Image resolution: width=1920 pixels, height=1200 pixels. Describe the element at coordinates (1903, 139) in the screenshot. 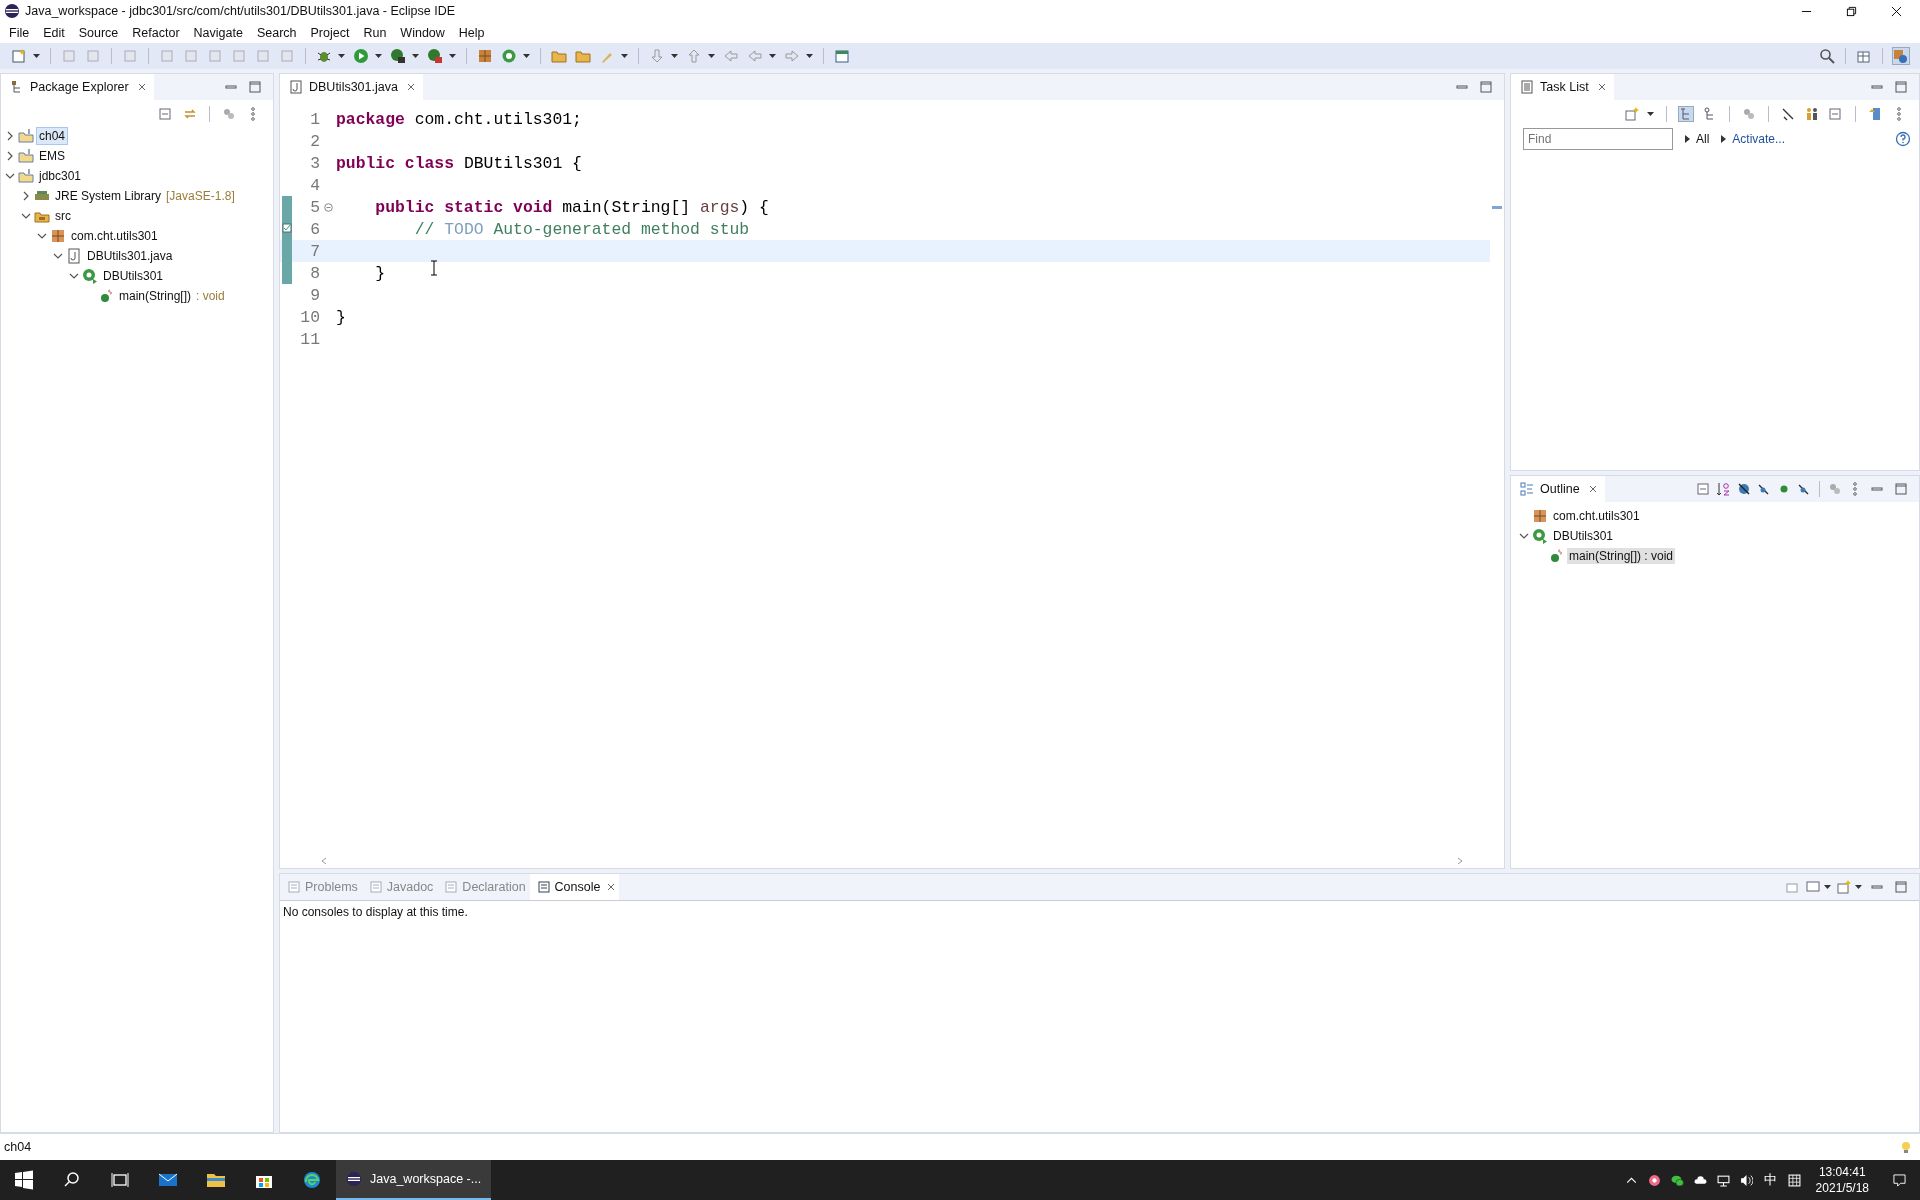

I see `help-icon` at that location.